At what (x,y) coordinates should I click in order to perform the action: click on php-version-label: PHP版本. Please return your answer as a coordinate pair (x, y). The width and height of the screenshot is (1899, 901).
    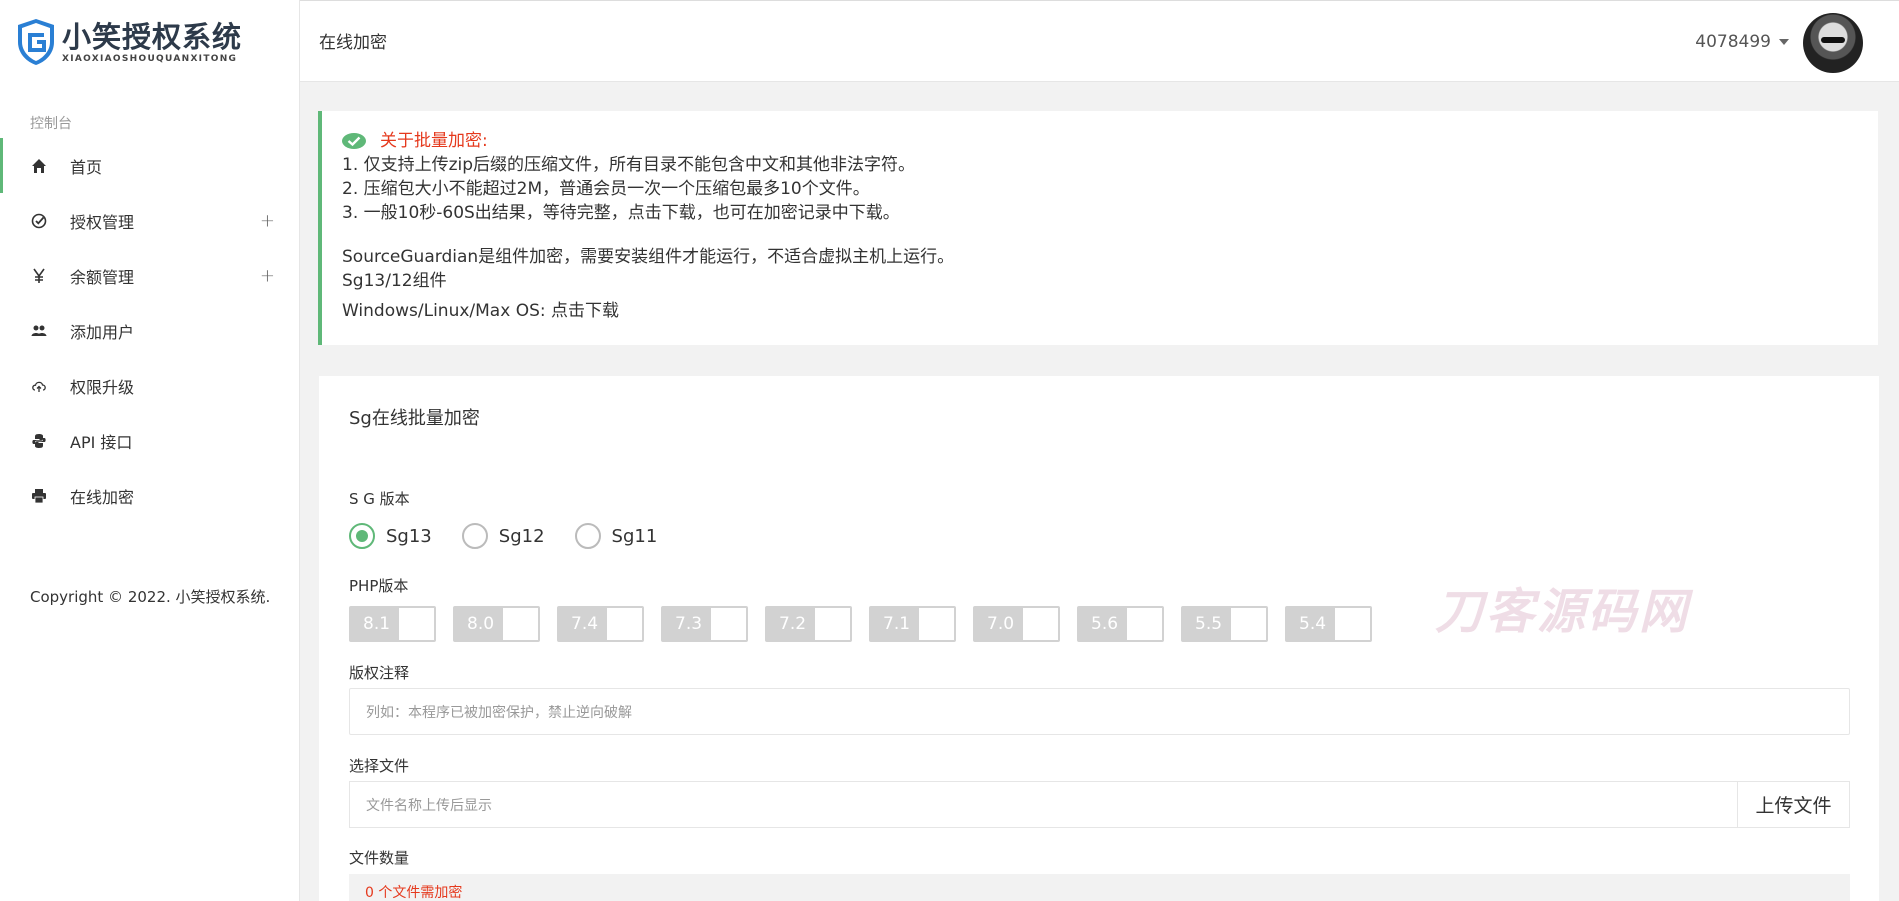
    Looking at the image, I should click on (379, 586).